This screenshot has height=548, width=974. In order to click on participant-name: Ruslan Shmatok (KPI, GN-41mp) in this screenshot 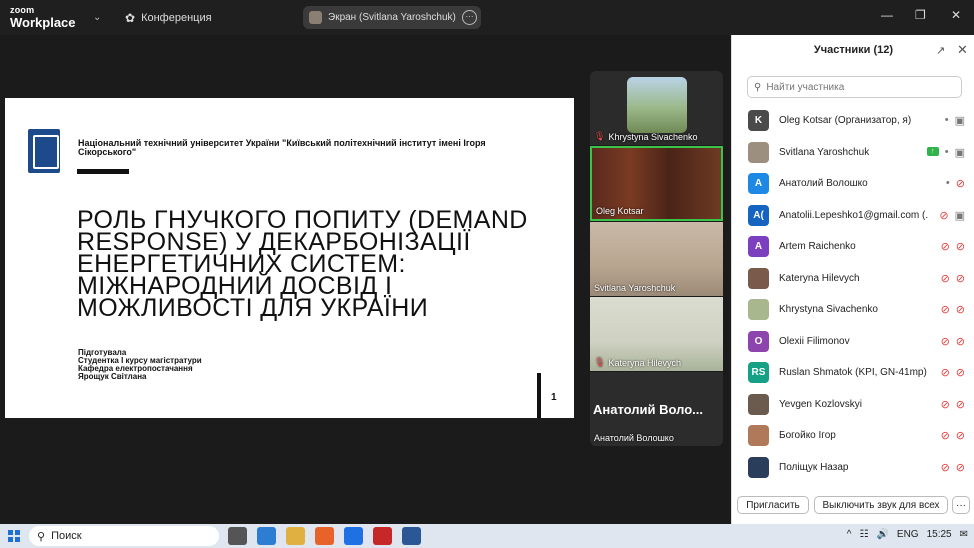, I will do `click(853, 373)`.